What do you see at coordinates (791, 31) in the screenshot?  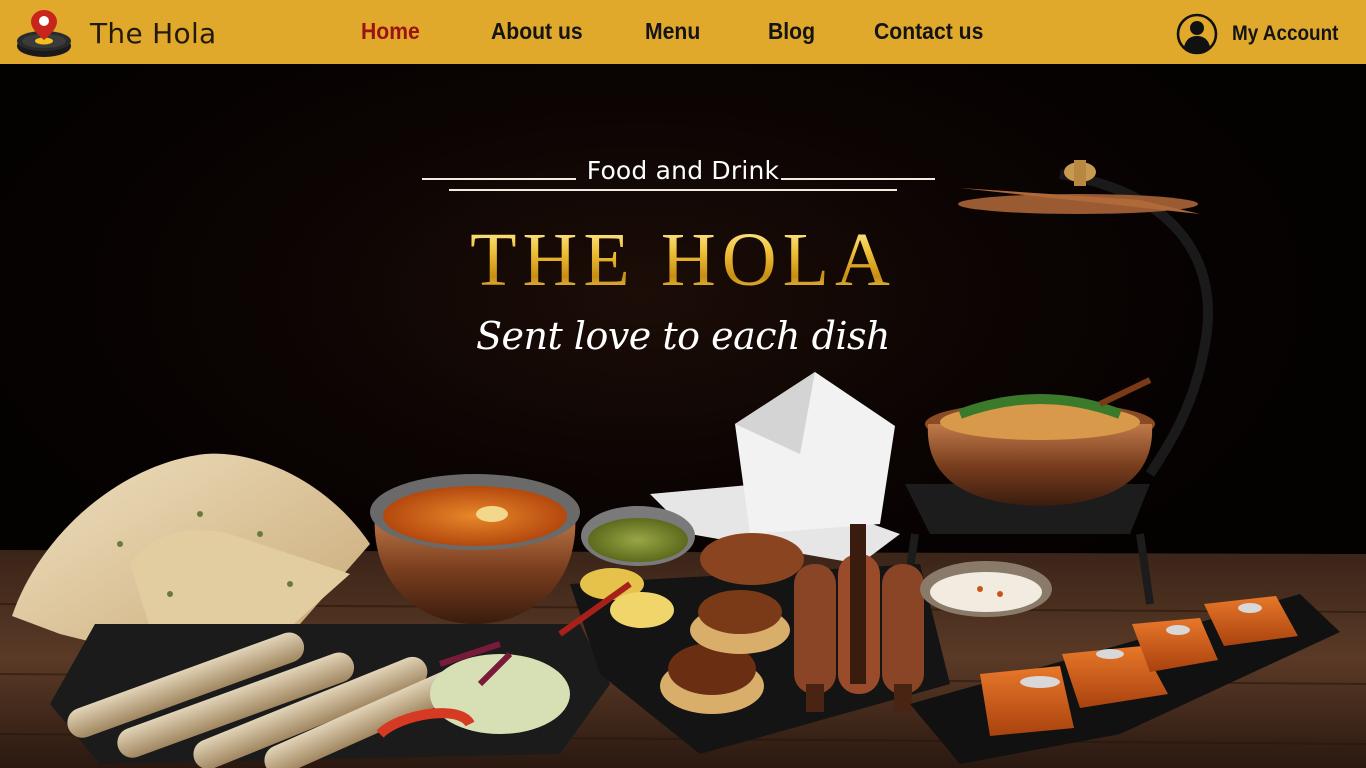 I see `nav-link-blog: Blog` at bounding box center [791, 31].